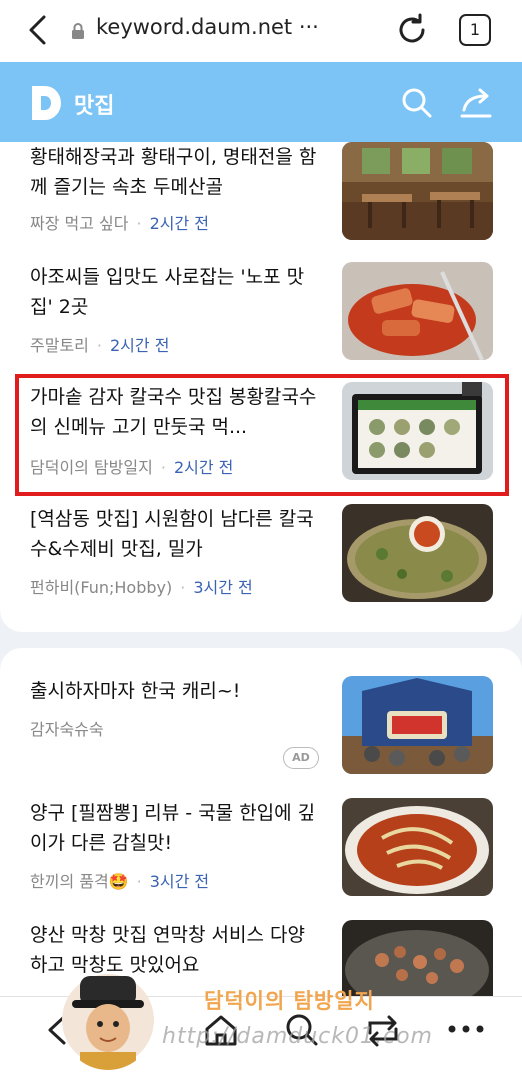  Describe the element at coordinates (108, 1020) in the screenshot. I see `blogger-avatar` at that location.